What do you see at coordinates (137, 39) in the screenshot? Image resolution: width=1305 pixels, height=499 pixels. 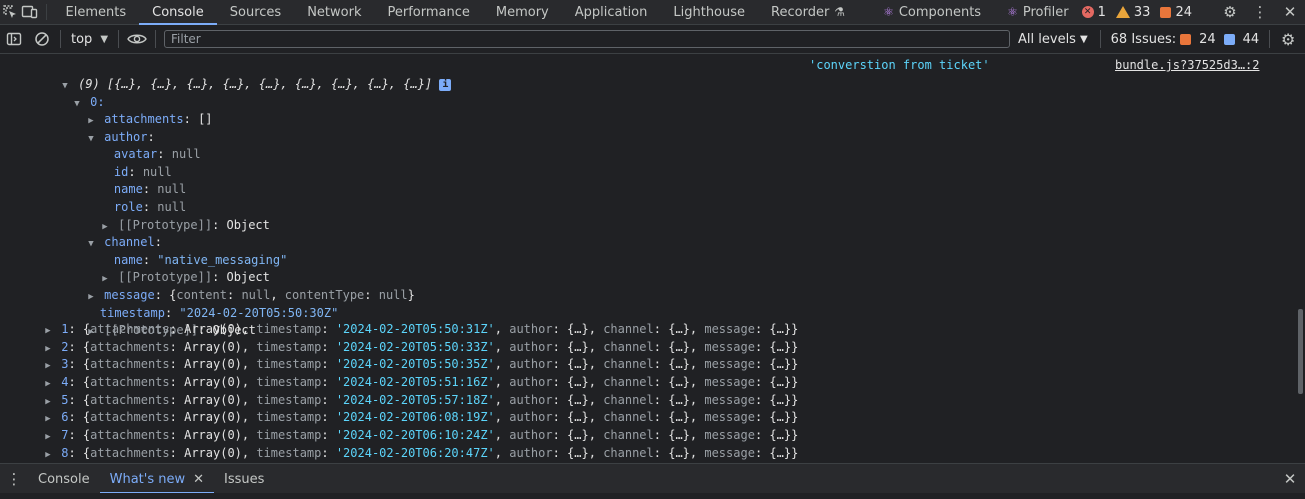 I see `live-expression-eye-icon` at bounding box center [137, 39].